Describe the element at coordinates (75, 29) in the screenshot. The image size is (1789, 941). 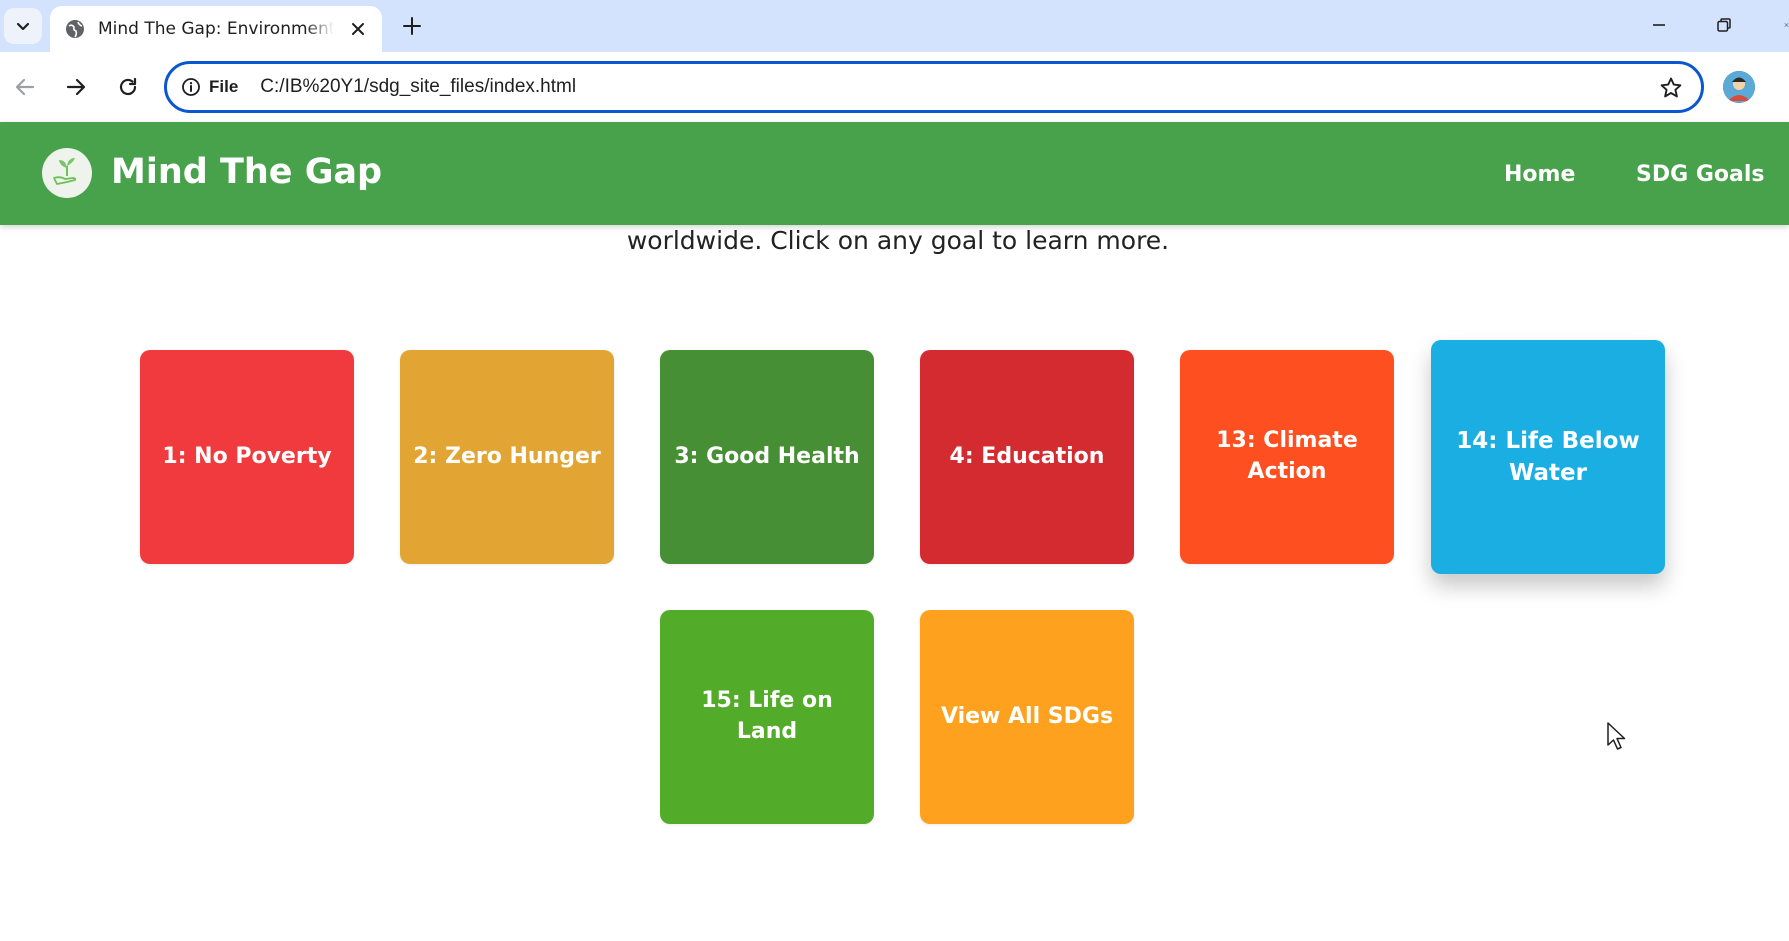
I see `globe-icon` at that location.